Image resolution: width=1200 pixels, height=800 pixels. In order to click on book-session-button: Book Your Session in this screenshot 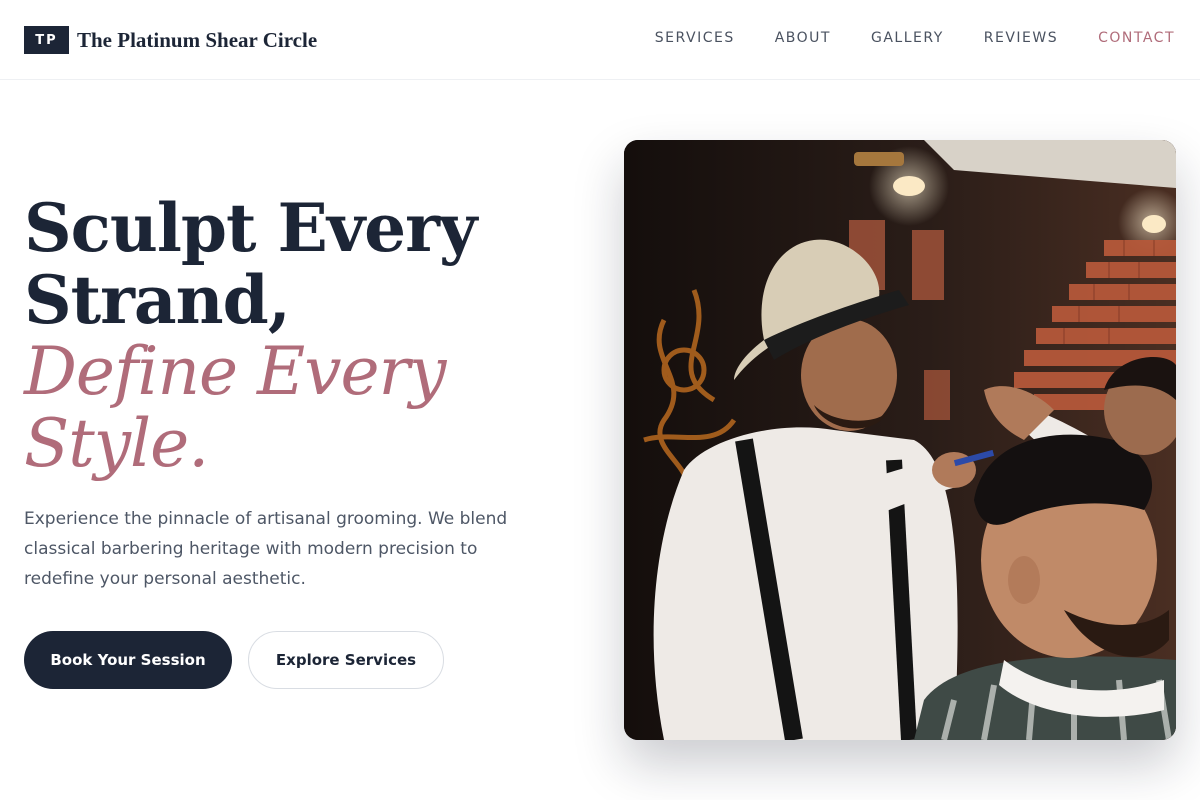, I will do `click(128, 660)`.